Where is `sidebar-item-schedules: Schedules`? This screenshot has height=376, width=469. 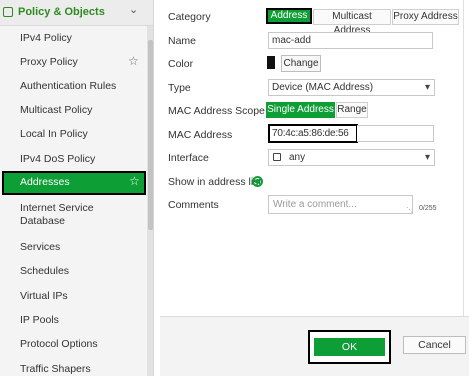 sidebar-item-schedules: Schedules is located at coordinates (73, 272).